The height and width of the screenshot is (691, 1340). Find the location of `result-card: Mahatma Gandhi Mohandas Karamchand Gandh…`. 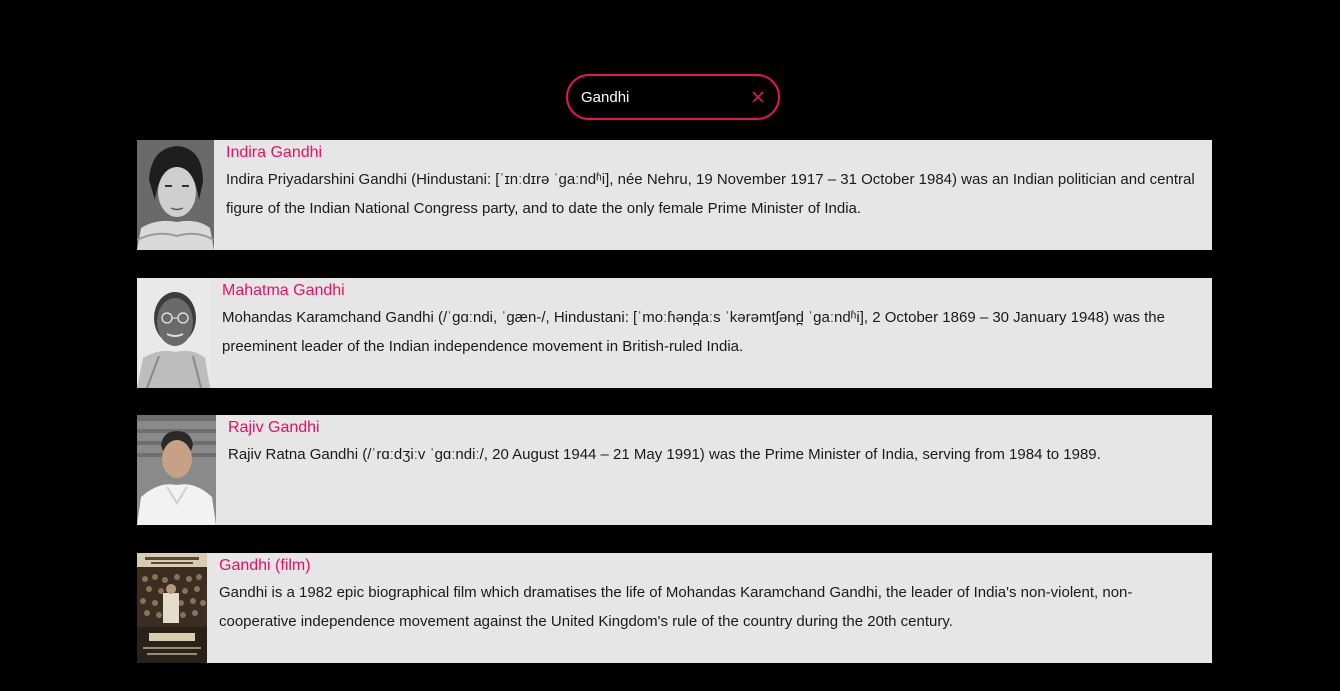

result-card: Mahatma Gandhi Mohandas Karamchand Gandh… is located at coordinates (674, 333).